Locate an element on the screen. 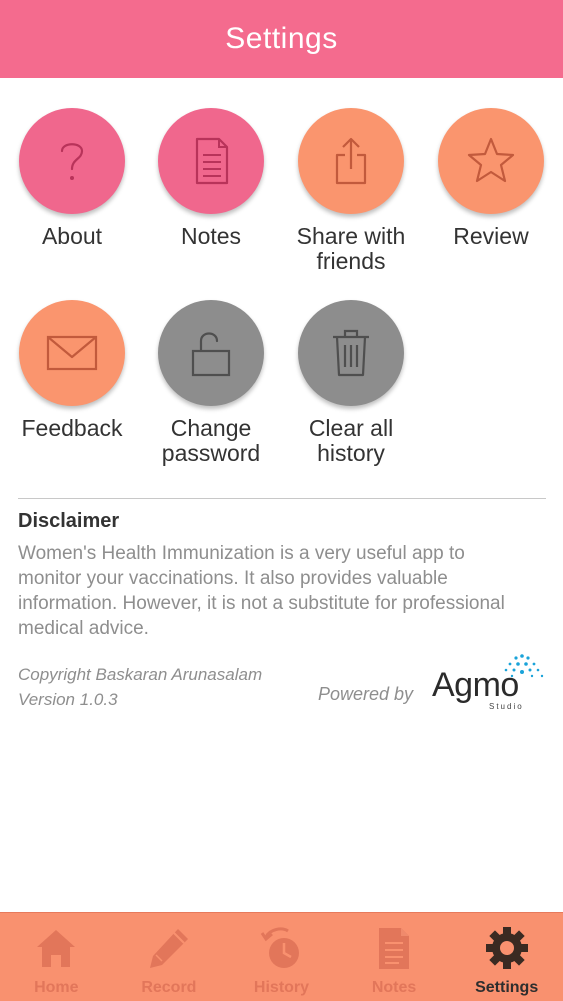 Image resolution: width=563 pixels, height=1001 pixels. page-title: Settings is located at coordinates (281, 38).